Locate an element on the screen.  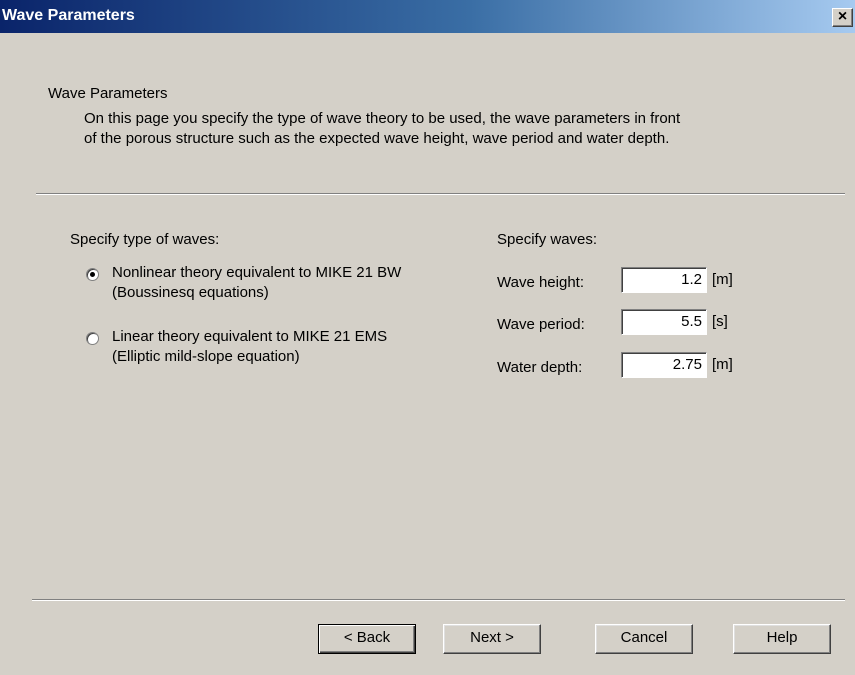
option-linear-label: Linear theory equivalent to MIKE 21 EMS is located at coordinates (249, 336).